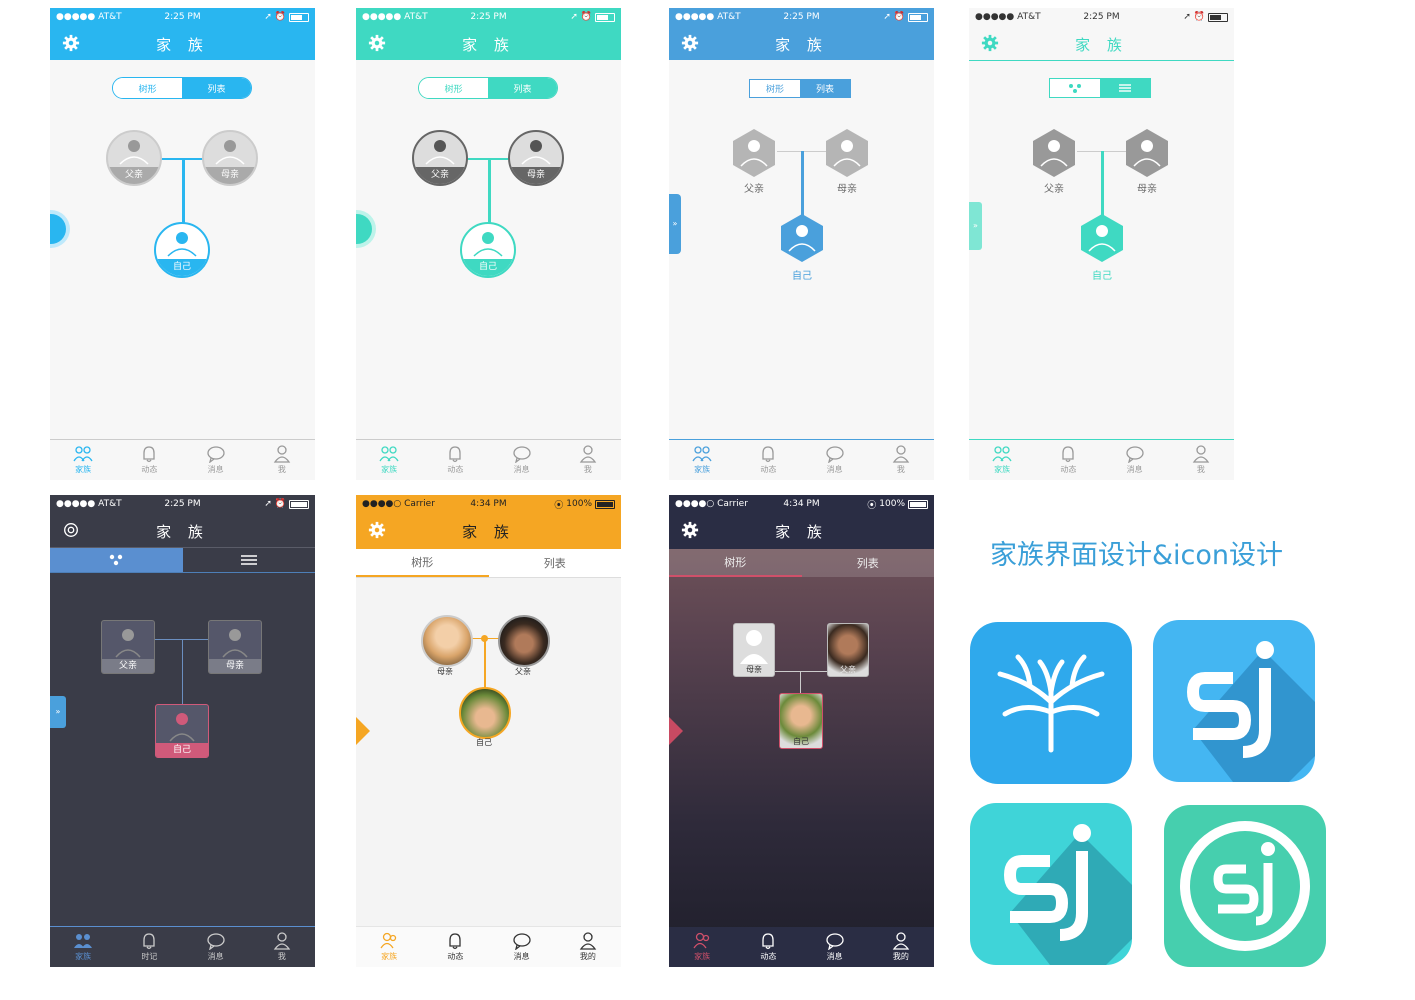 This screenshot has width=1415, height=1000. Describe the element at coordinates (1051, 703) in the screenshot. I see `app-icon-roots` at that location.